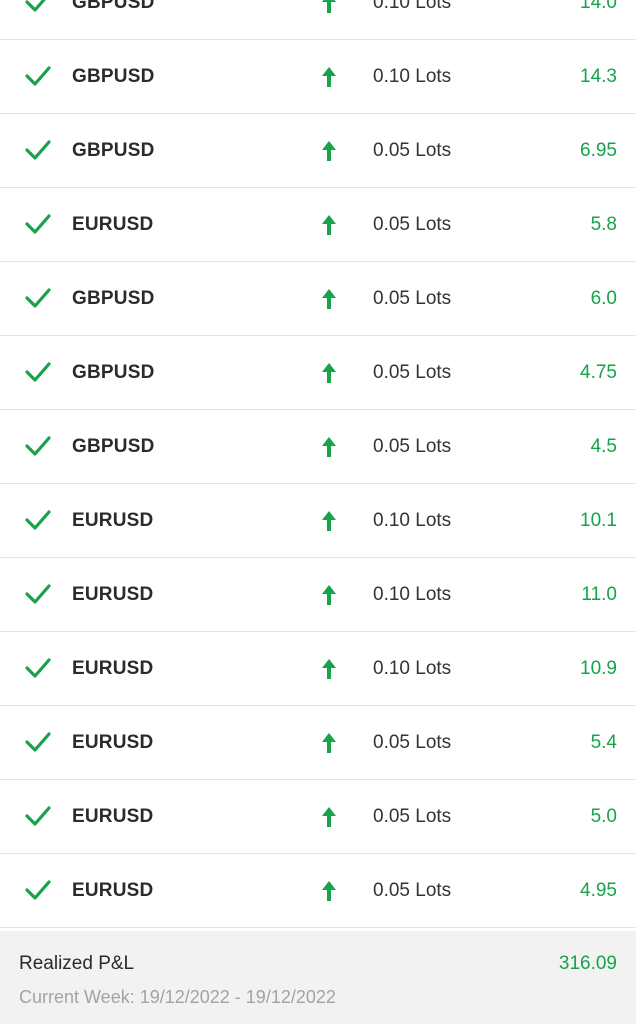 This screenshot has width=636, height=1024. What do you see at coordinates (177, 997) in the screenshot?
I see `current-week-range: Current Week: 19/12/2022 - 19/12/2022` at bounding box center [177, 997].